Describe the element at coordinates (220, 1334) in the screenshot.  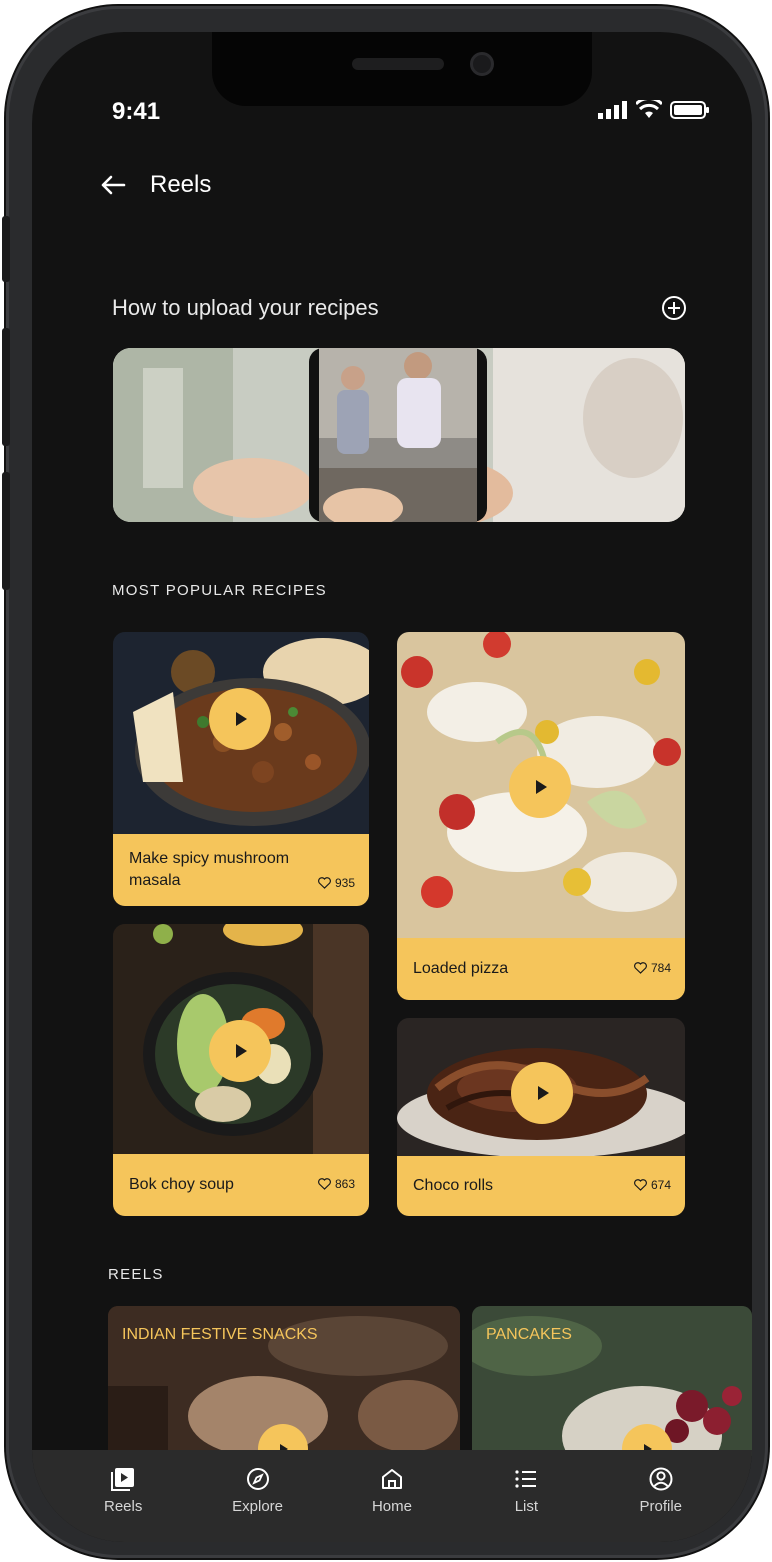
I see `reel-label: INDIAN FESTIVE SNACKS` at that location.